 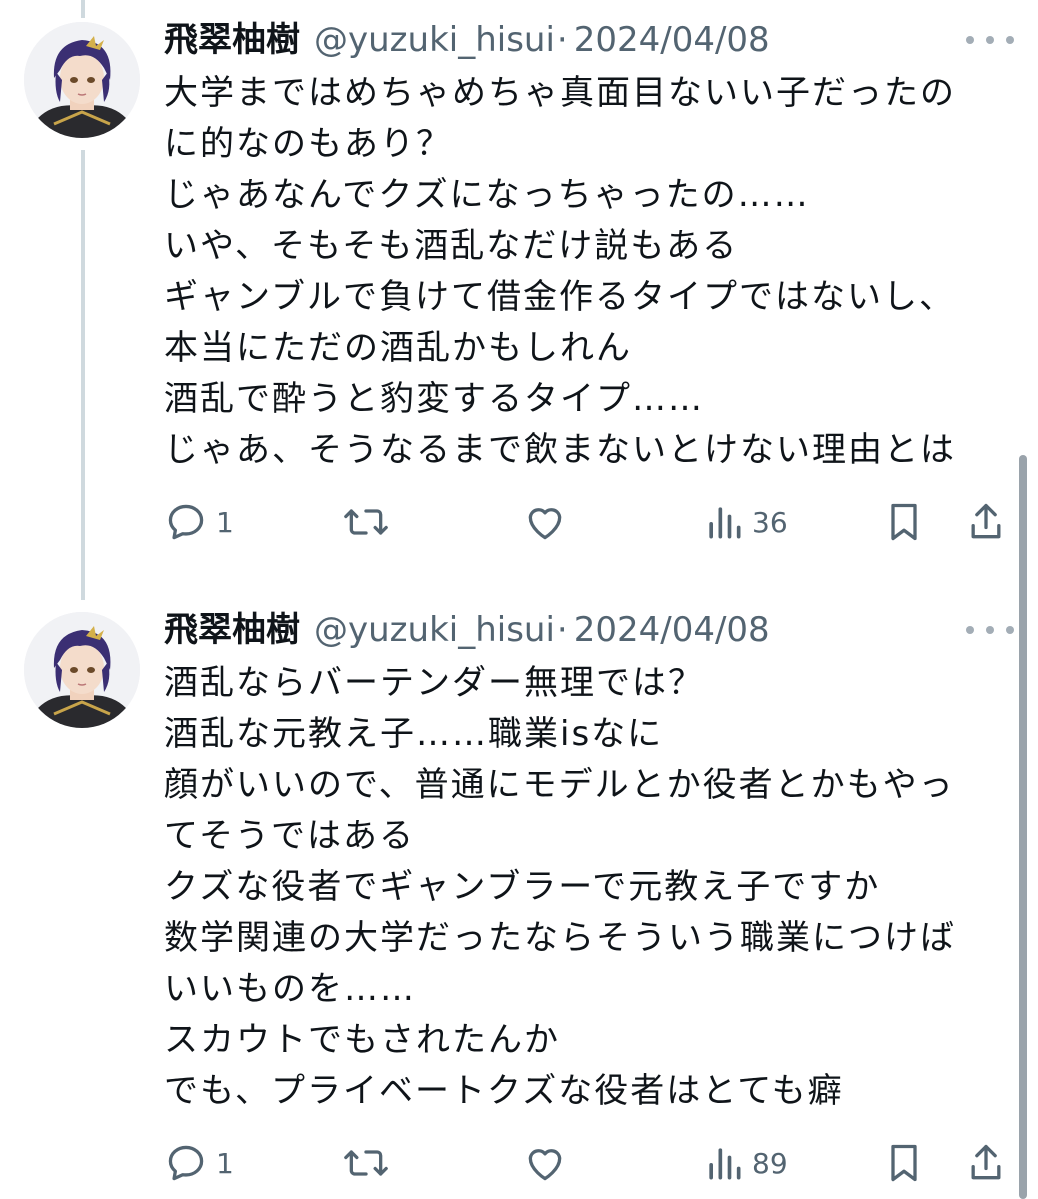 I want to click on tweet-line: 顔がいいので、普通にモデルとか役者とかもやっ, so click(x=559, y=785).